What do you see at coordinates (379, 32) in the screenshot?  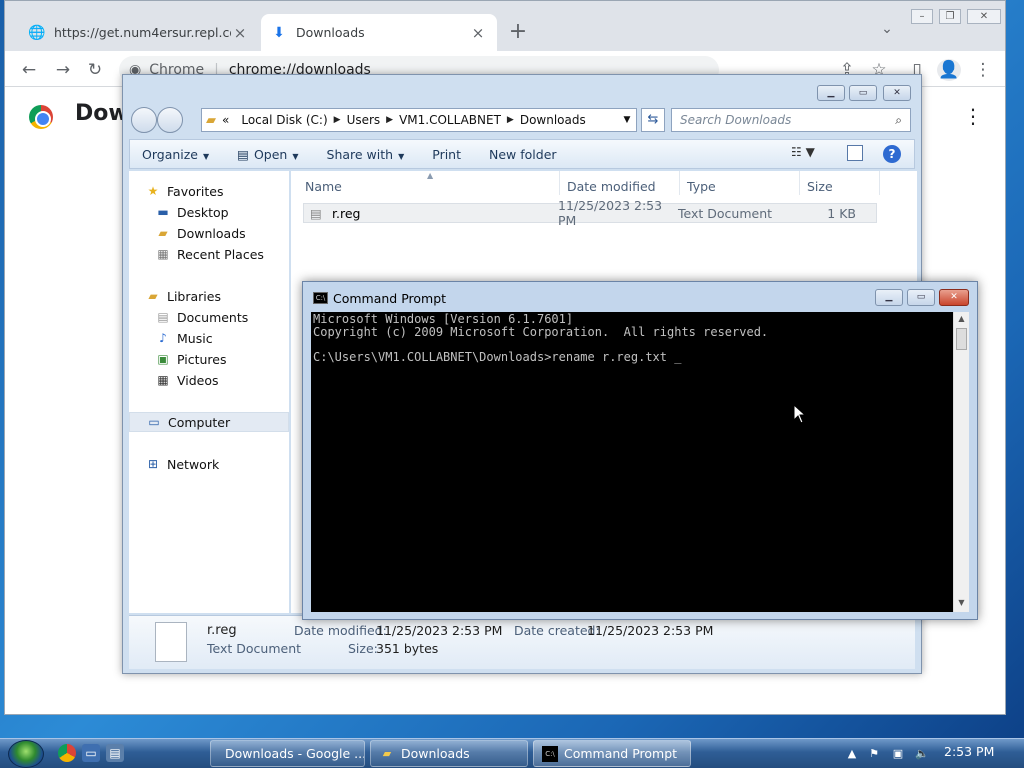 I see `tab-downloads: ⬇ Downloads ×` at bounding box center [379, 32].